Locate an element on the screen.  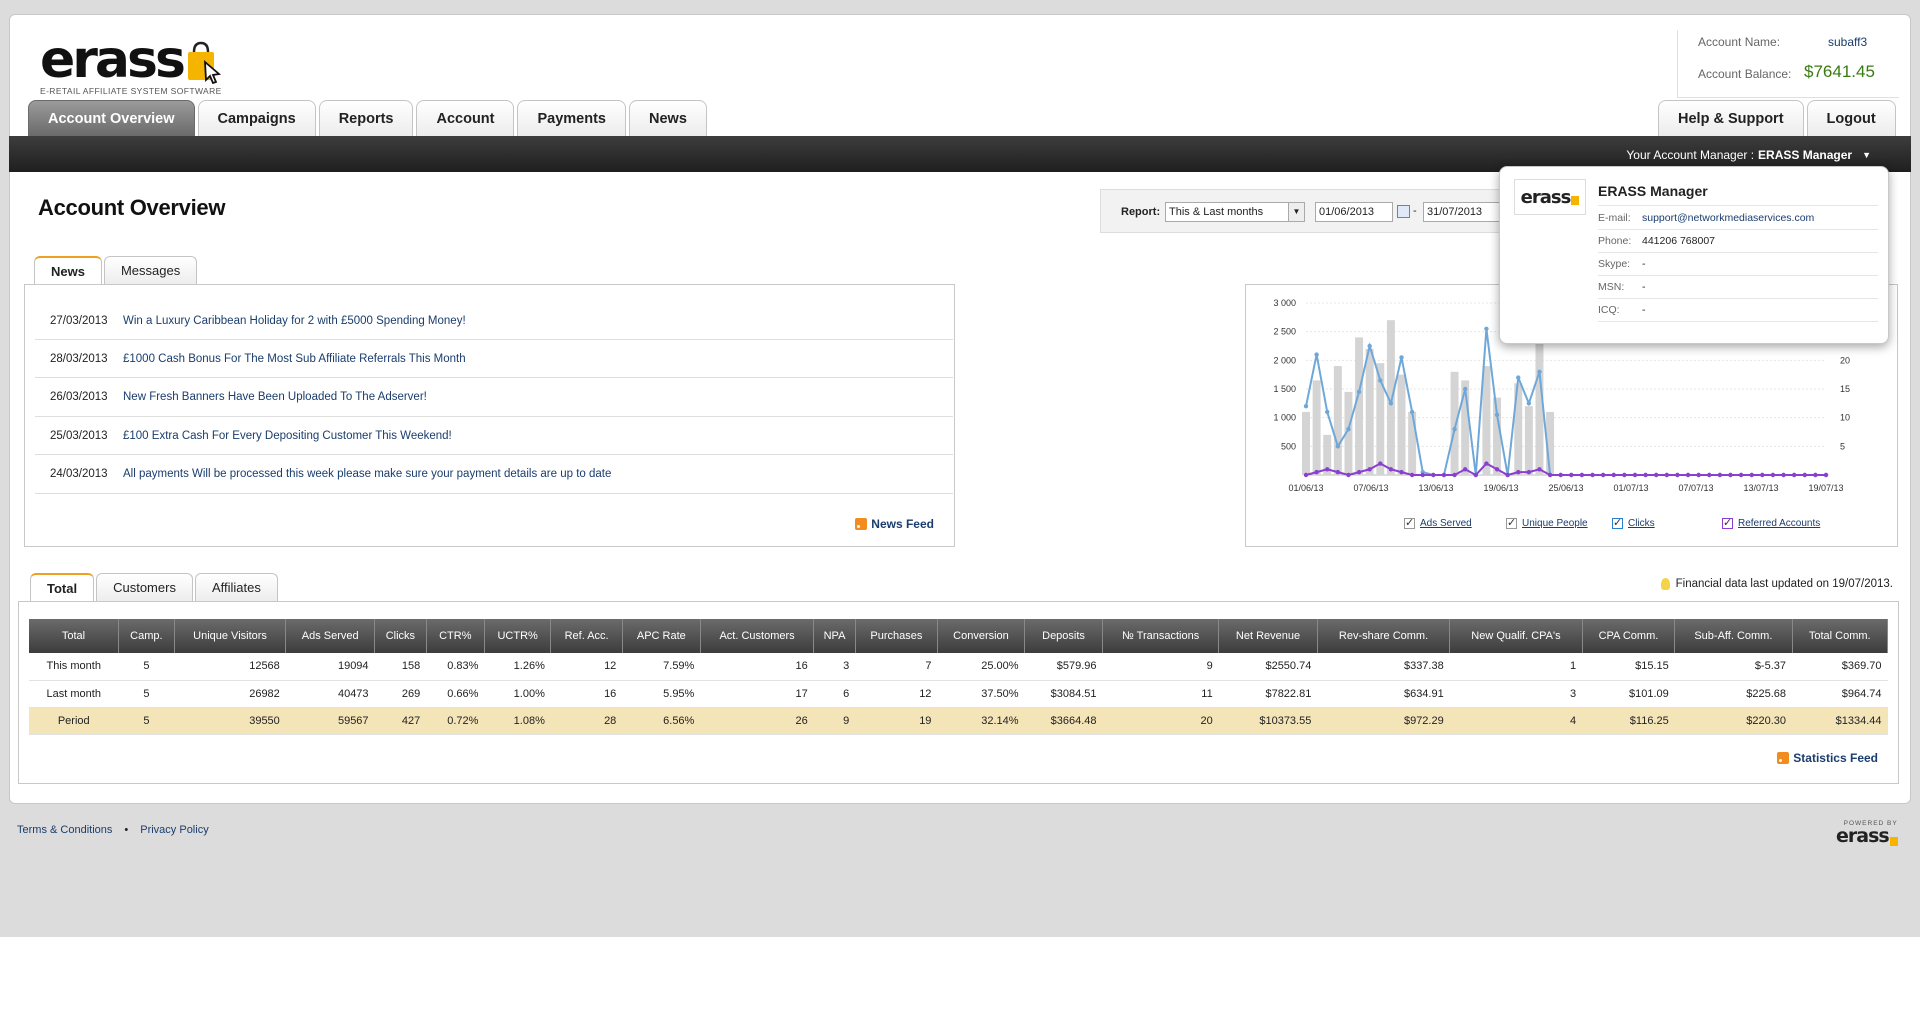
shopping-bag-icon is located at coordinates (1575, 200).